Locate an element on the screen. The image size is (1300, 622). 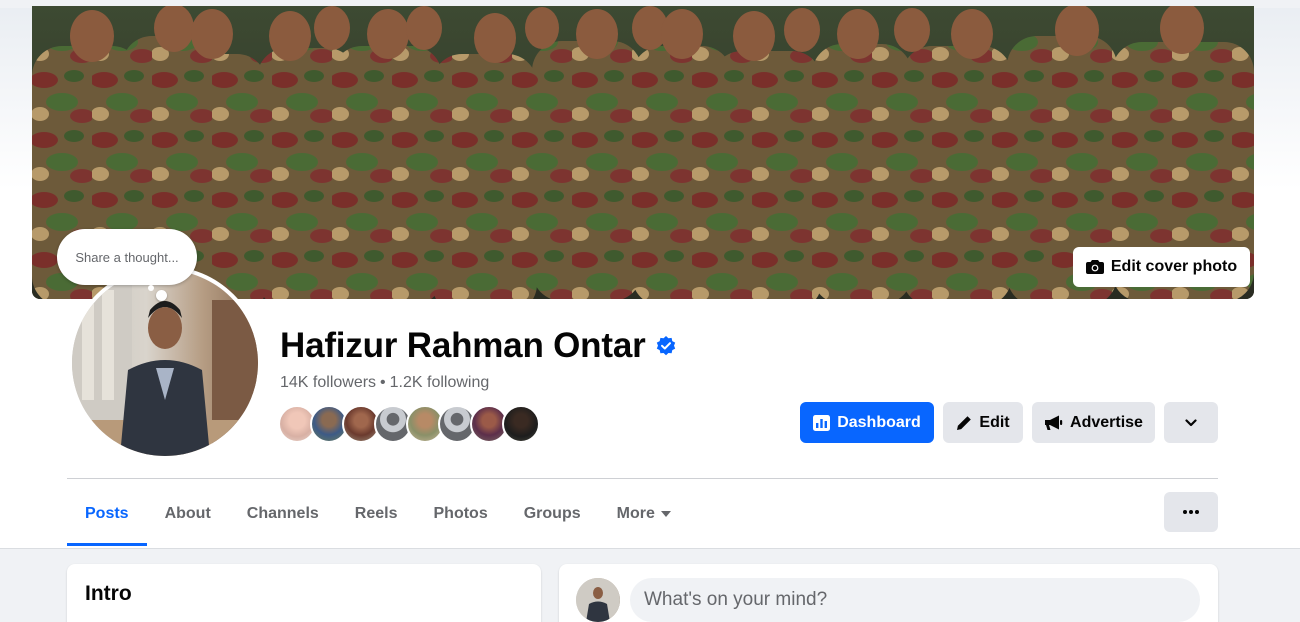
following-count: 1.2K following is located at coordinates (440, 383).